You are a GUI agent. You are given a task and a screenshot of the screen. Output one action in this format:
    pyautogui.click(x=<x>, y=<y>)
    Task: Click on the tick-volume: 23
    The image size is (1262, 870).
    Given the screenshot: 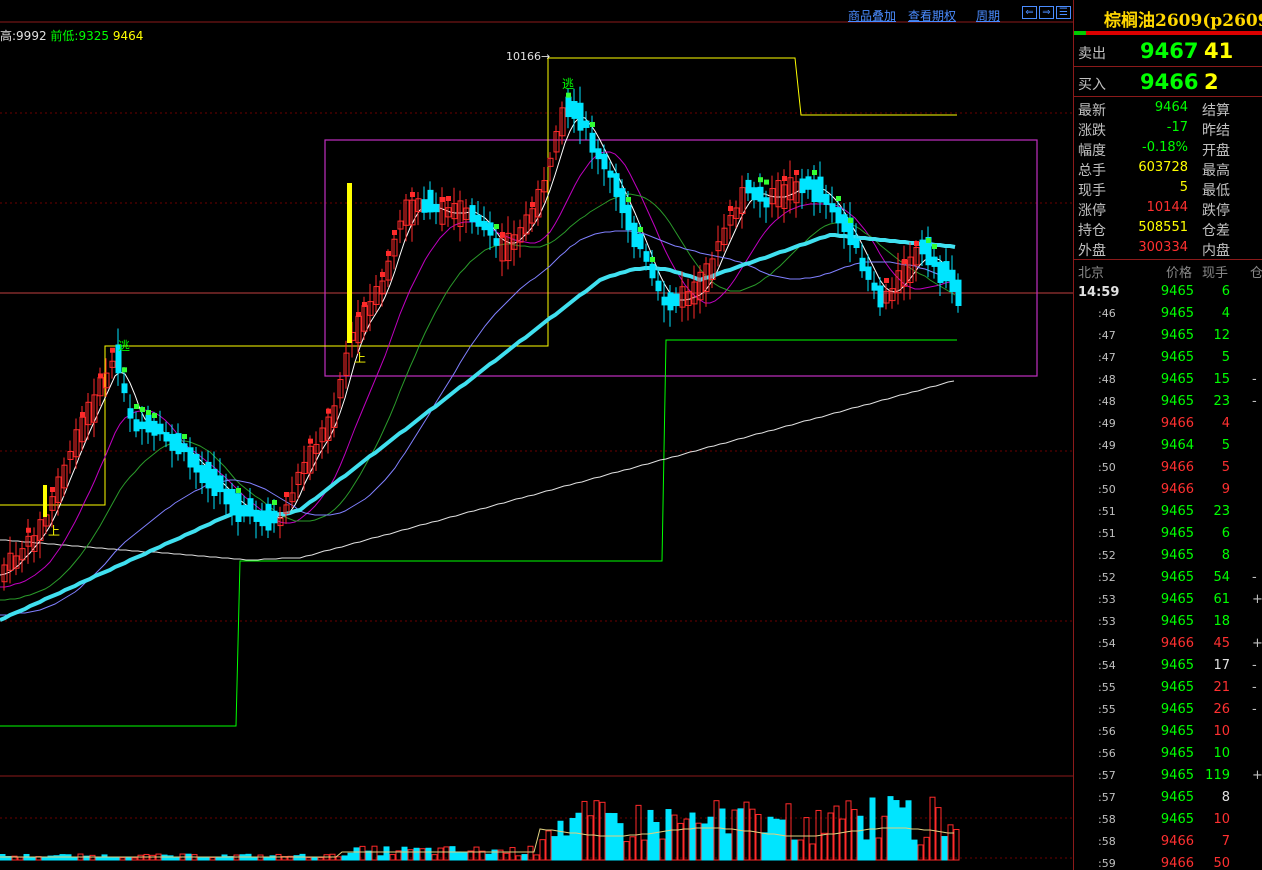 What is the action you would take?
    pyautogui.click(x=1221, y=401)
    